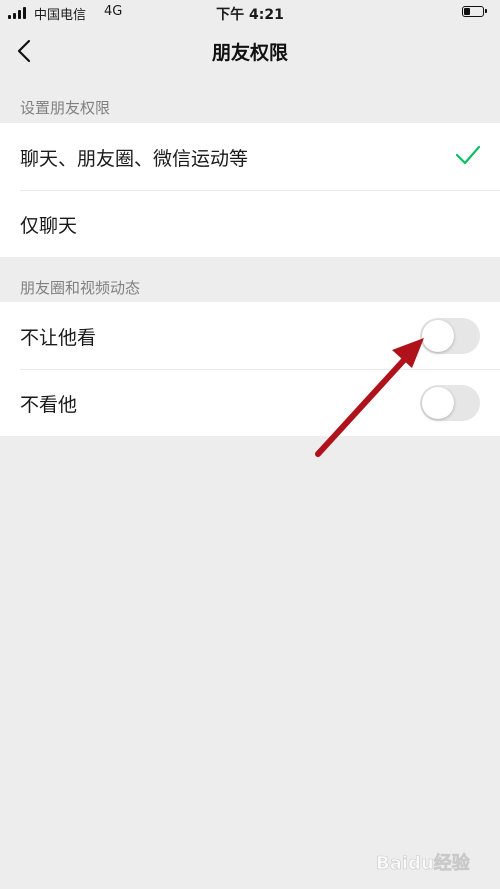 This screenshot has width=500, height=889. Describe the element at coordinates (250, 402) in the screenshot. I see `toggle-row-hide-their-posts: 不看他` at that location.